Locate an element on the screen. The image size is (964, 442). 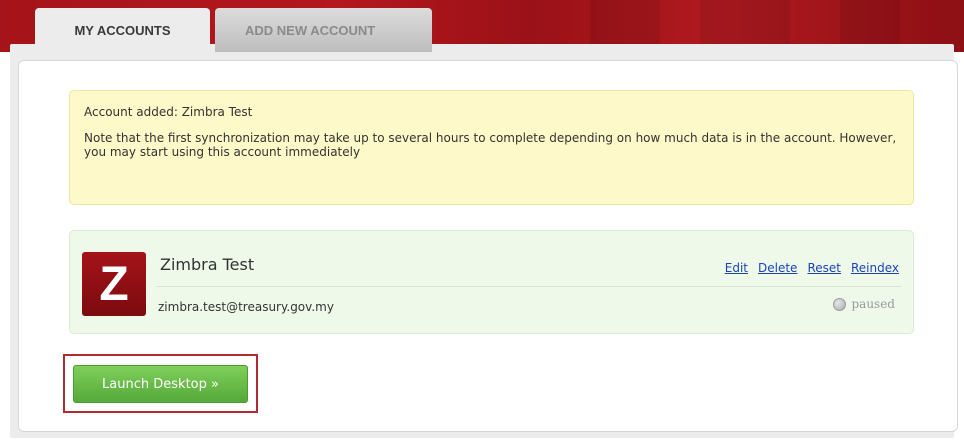
edit-link: Edit is located at coordinates (736, 268).